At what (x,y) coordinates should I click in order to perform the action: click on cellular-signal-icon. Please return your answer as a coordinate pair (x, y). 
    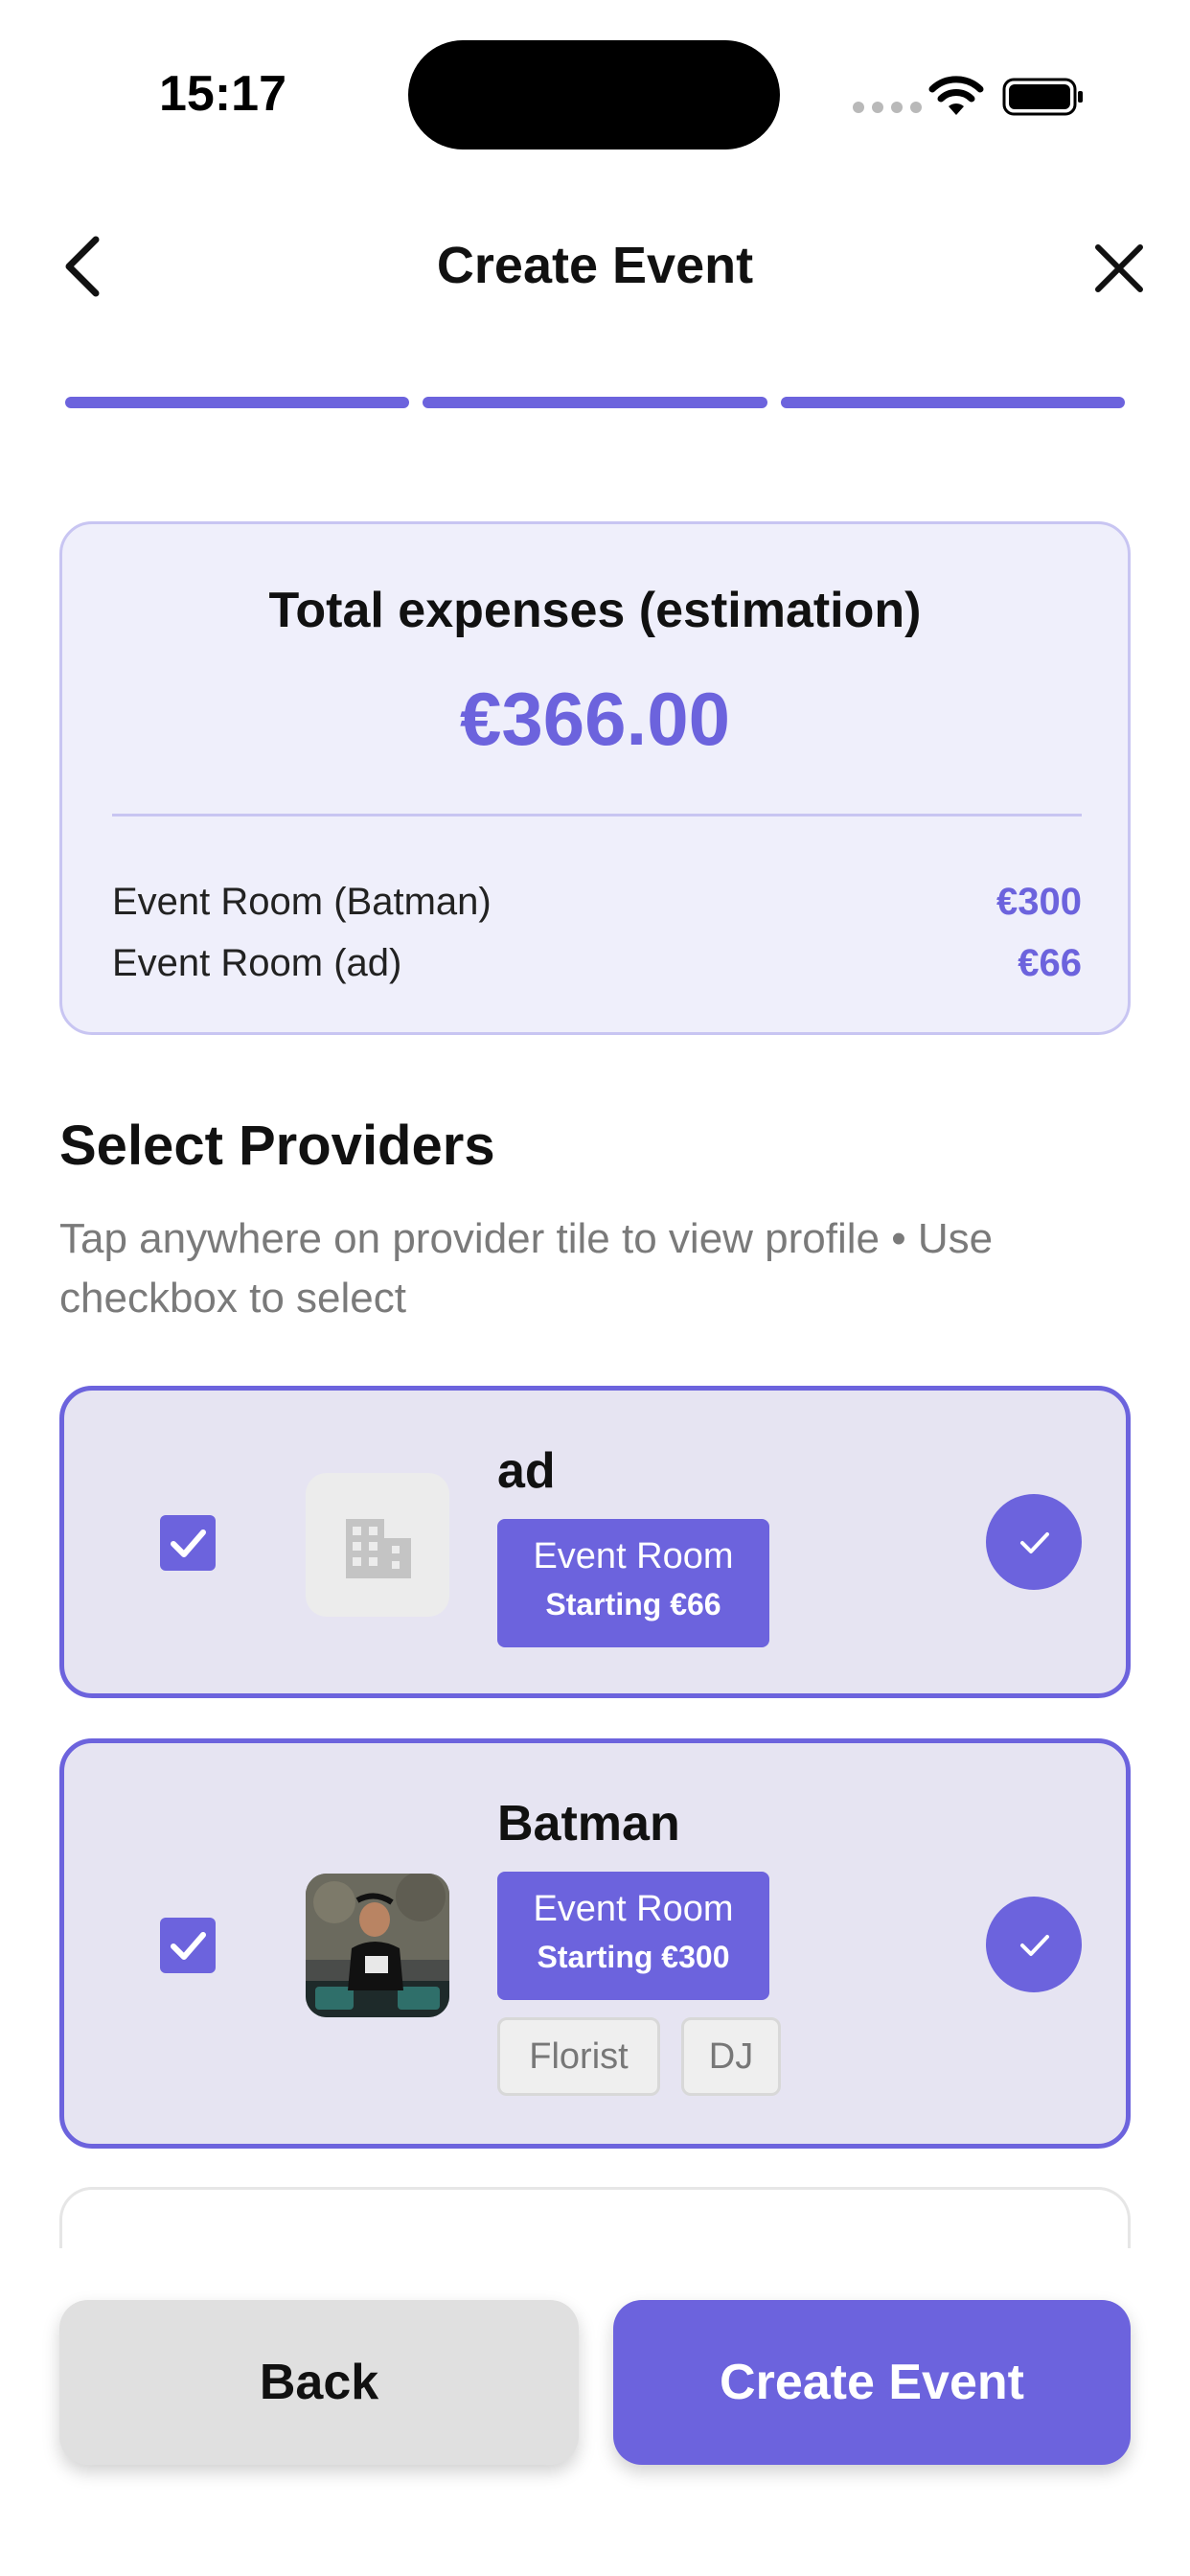
    Looking at the image, I should click on (888, 107).